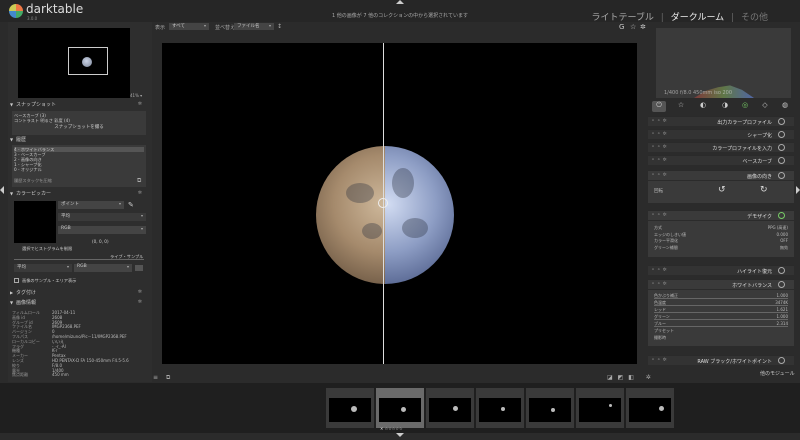  What do you see at coordinates (610, 377) in the screenshot?
I see `over-exposure-icon: ◪` at bounding box center [610, 377].